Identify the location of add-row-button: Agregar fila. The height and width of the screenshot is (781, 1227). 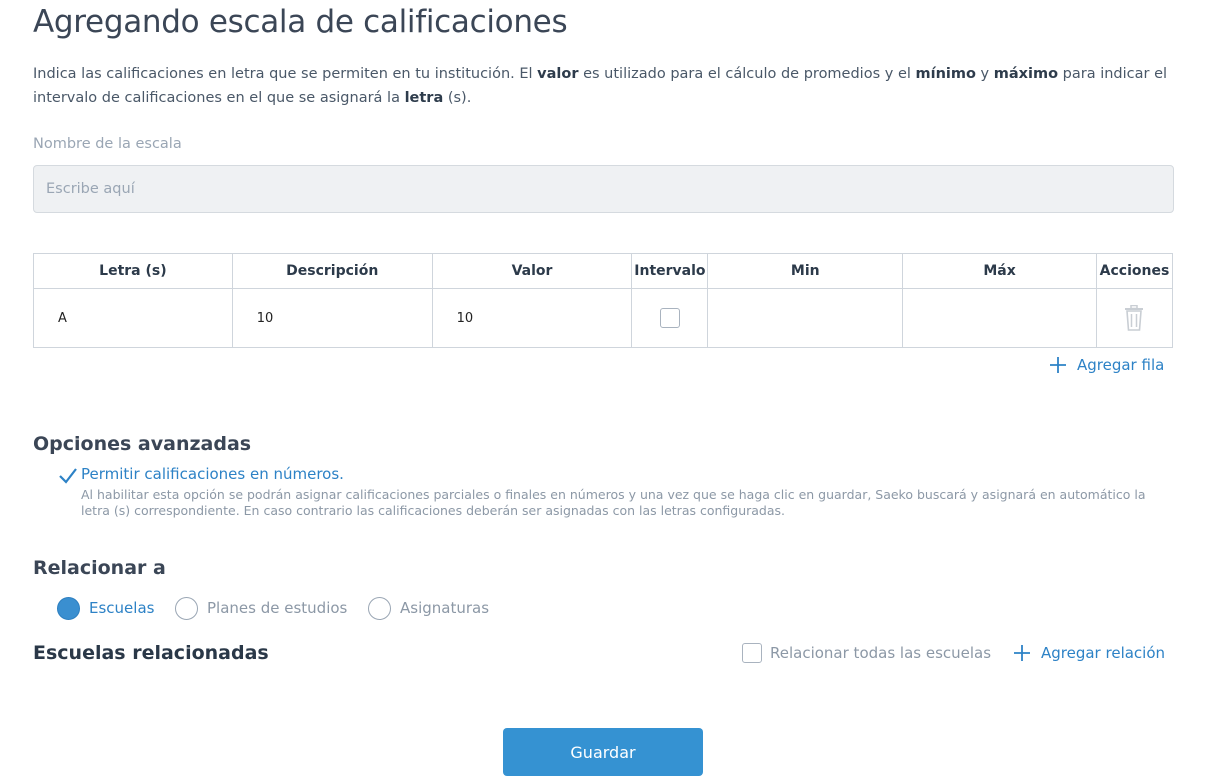
(1106, 365).